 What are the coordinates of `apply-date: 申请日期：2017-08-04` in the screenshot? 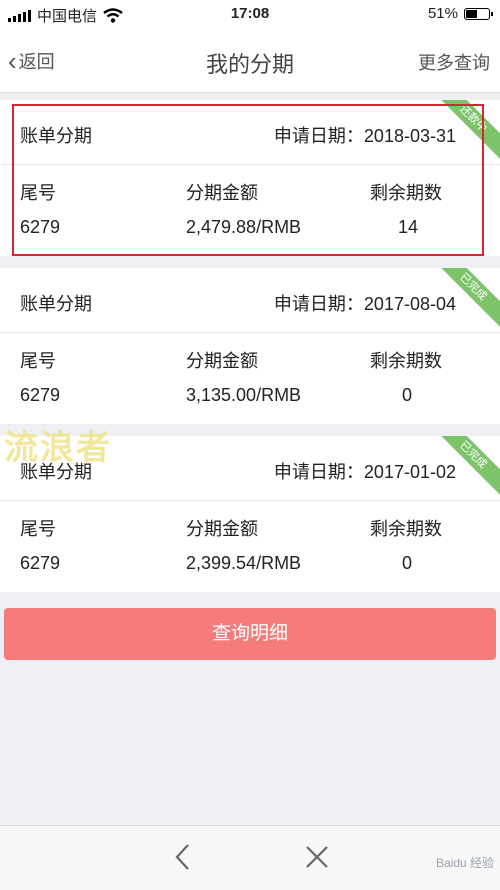 It's located at (365, 303).